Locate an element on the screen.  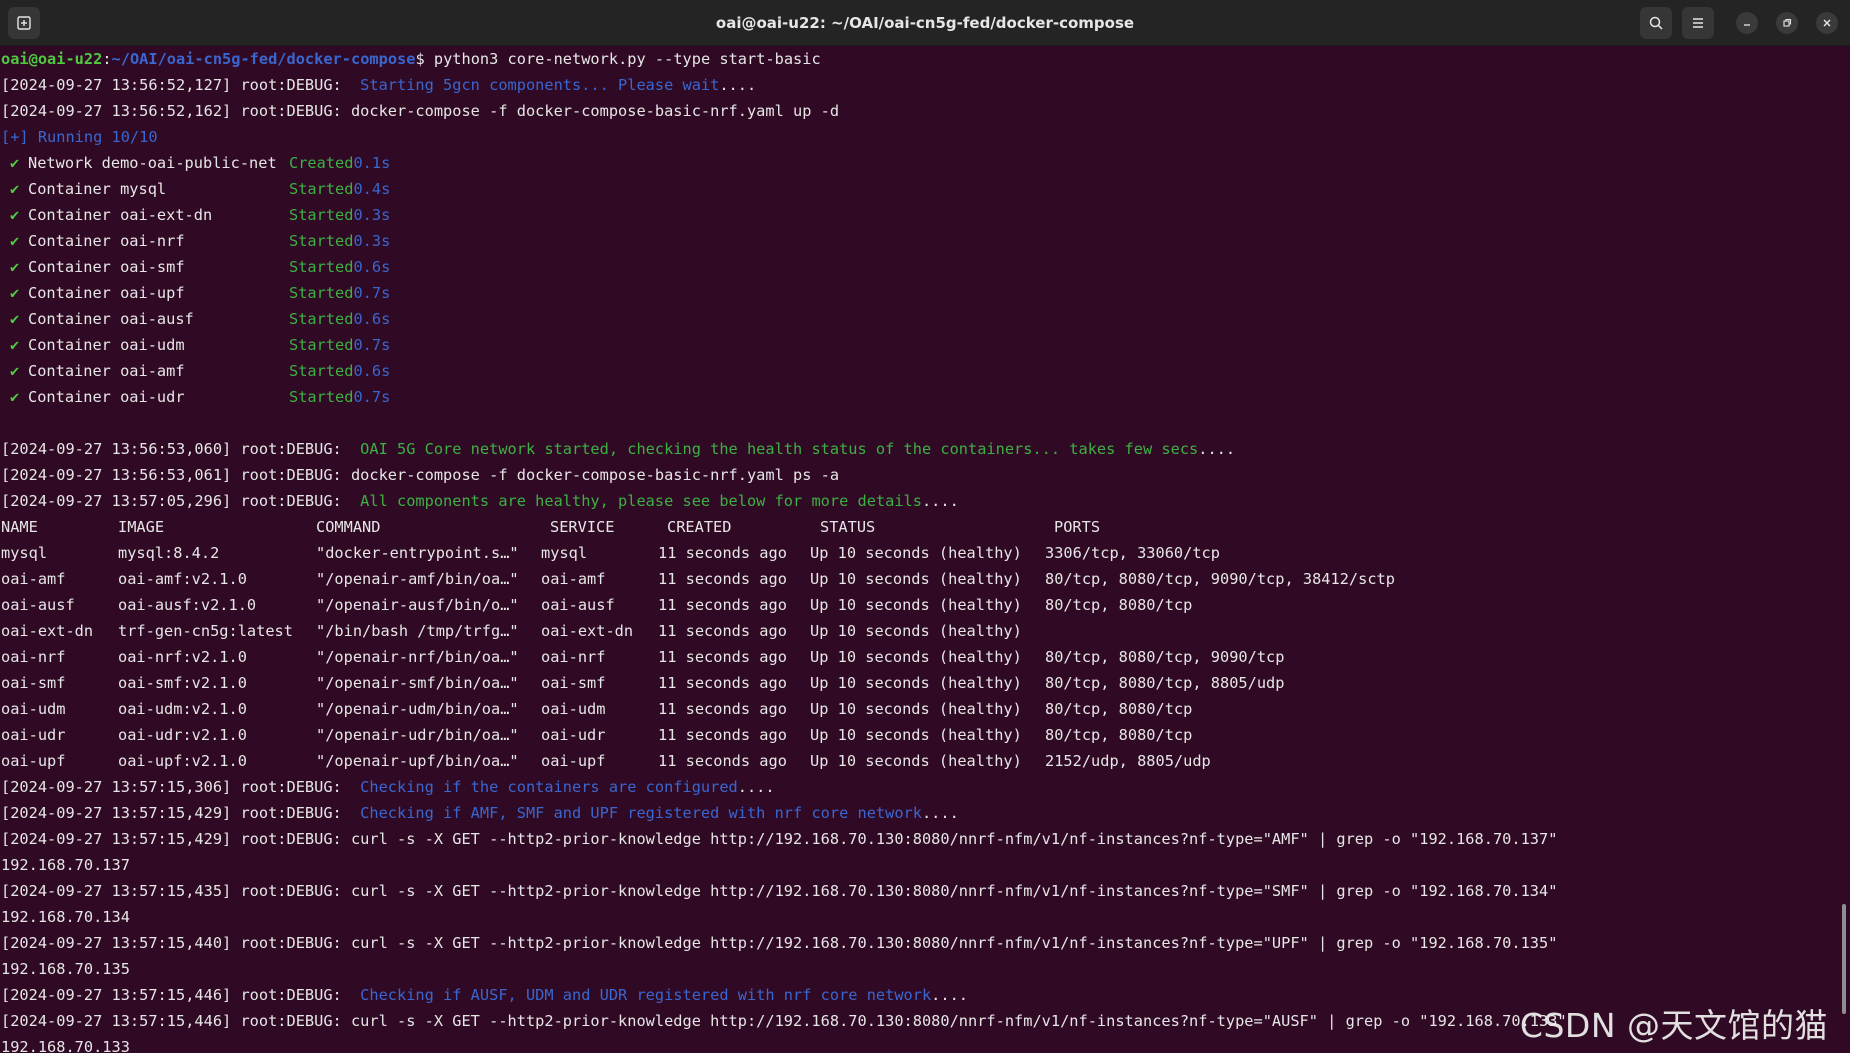
maximize-button is located at coordinates (1787, 23).